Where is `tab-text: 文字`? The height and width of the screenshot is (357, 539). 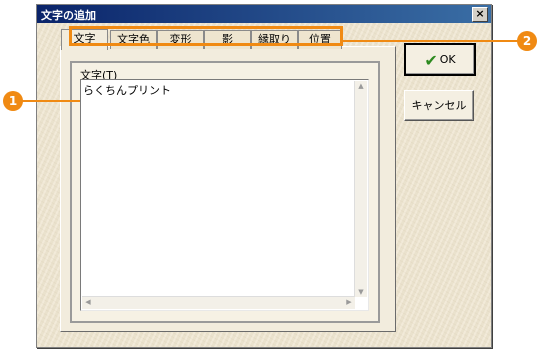
tab-text: 文字 is located at coordinates (84, 39).